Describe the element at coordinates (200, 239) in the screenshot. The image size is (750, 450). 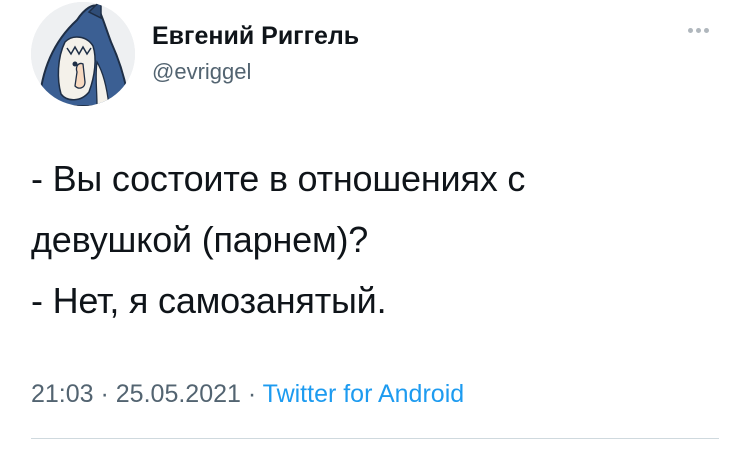
I see `tweet-text-line: девушкой (парнем)?` at that location.